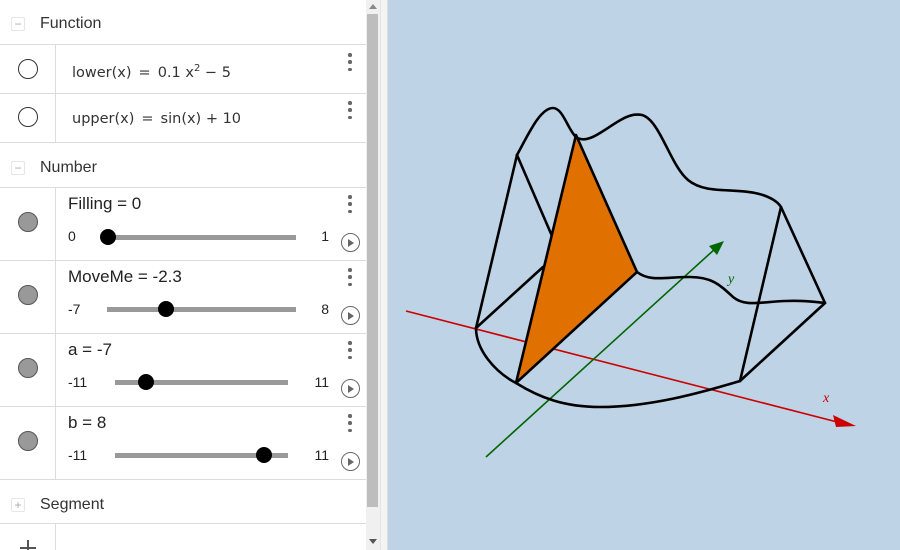 This screenshot has height=550, width=900. I want to click on slider-row-b: b = 8 -11 11, so click(183, 442).